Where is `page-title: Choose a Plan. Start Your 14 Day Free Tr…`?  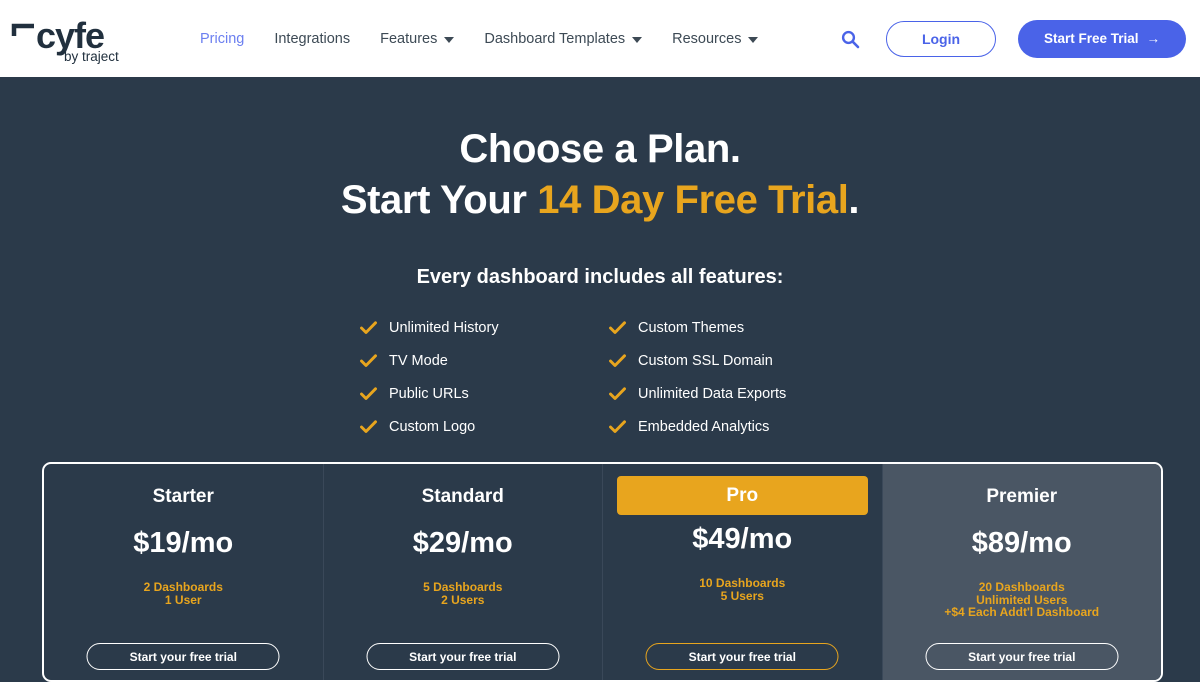 page-title: Choose a Plan. Start Your 14 Day Free Tr… is located at coordinates (600, 174).